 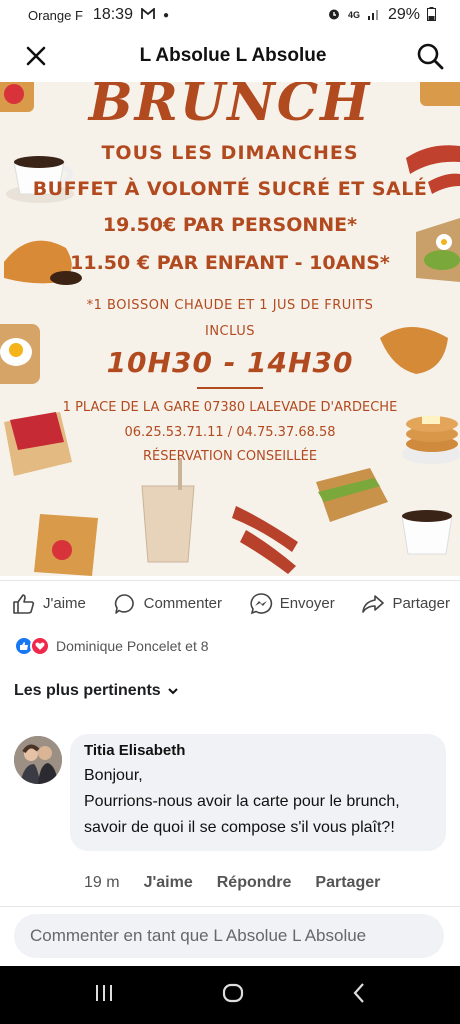 I want to click on comment-button: Commenter, so click(x=167, y=604).